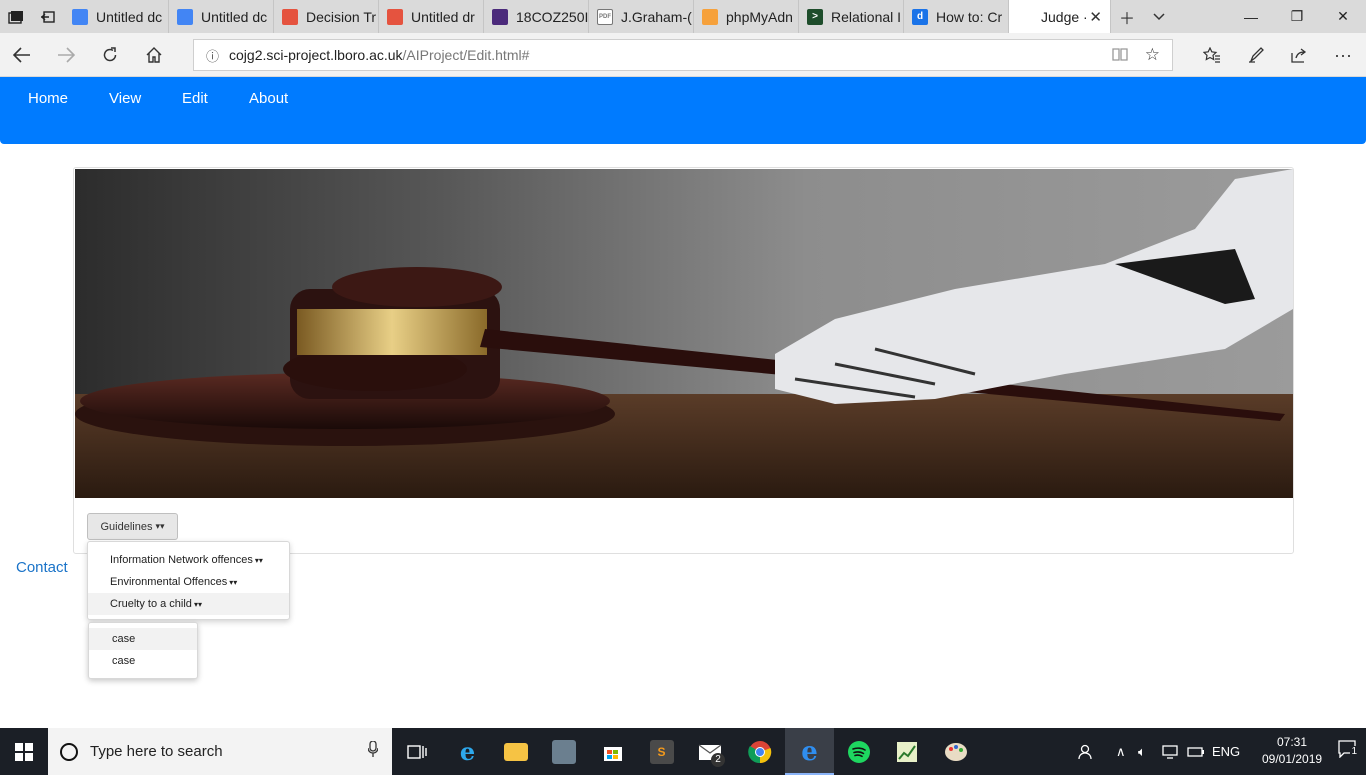  I want to click on browser-tab: > Relational I, so click(851, 16).